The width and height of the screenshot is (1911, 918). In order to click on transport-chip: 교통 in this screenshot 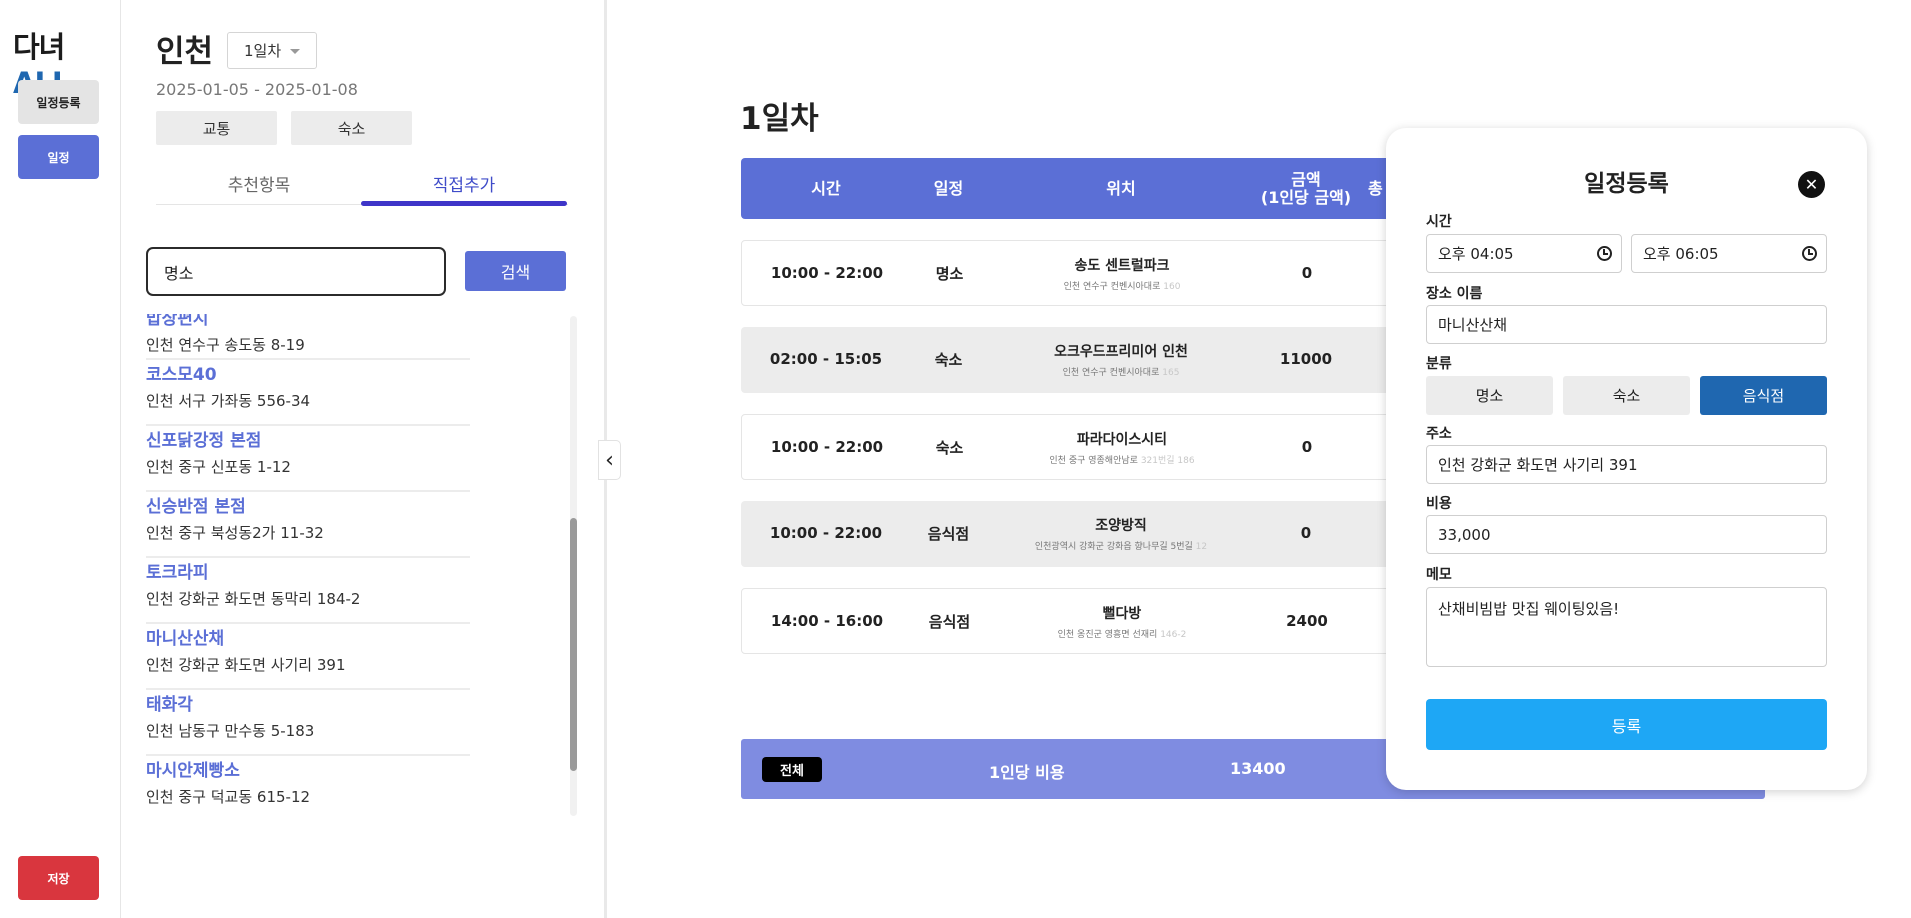, I will do `click(216, 128)`.